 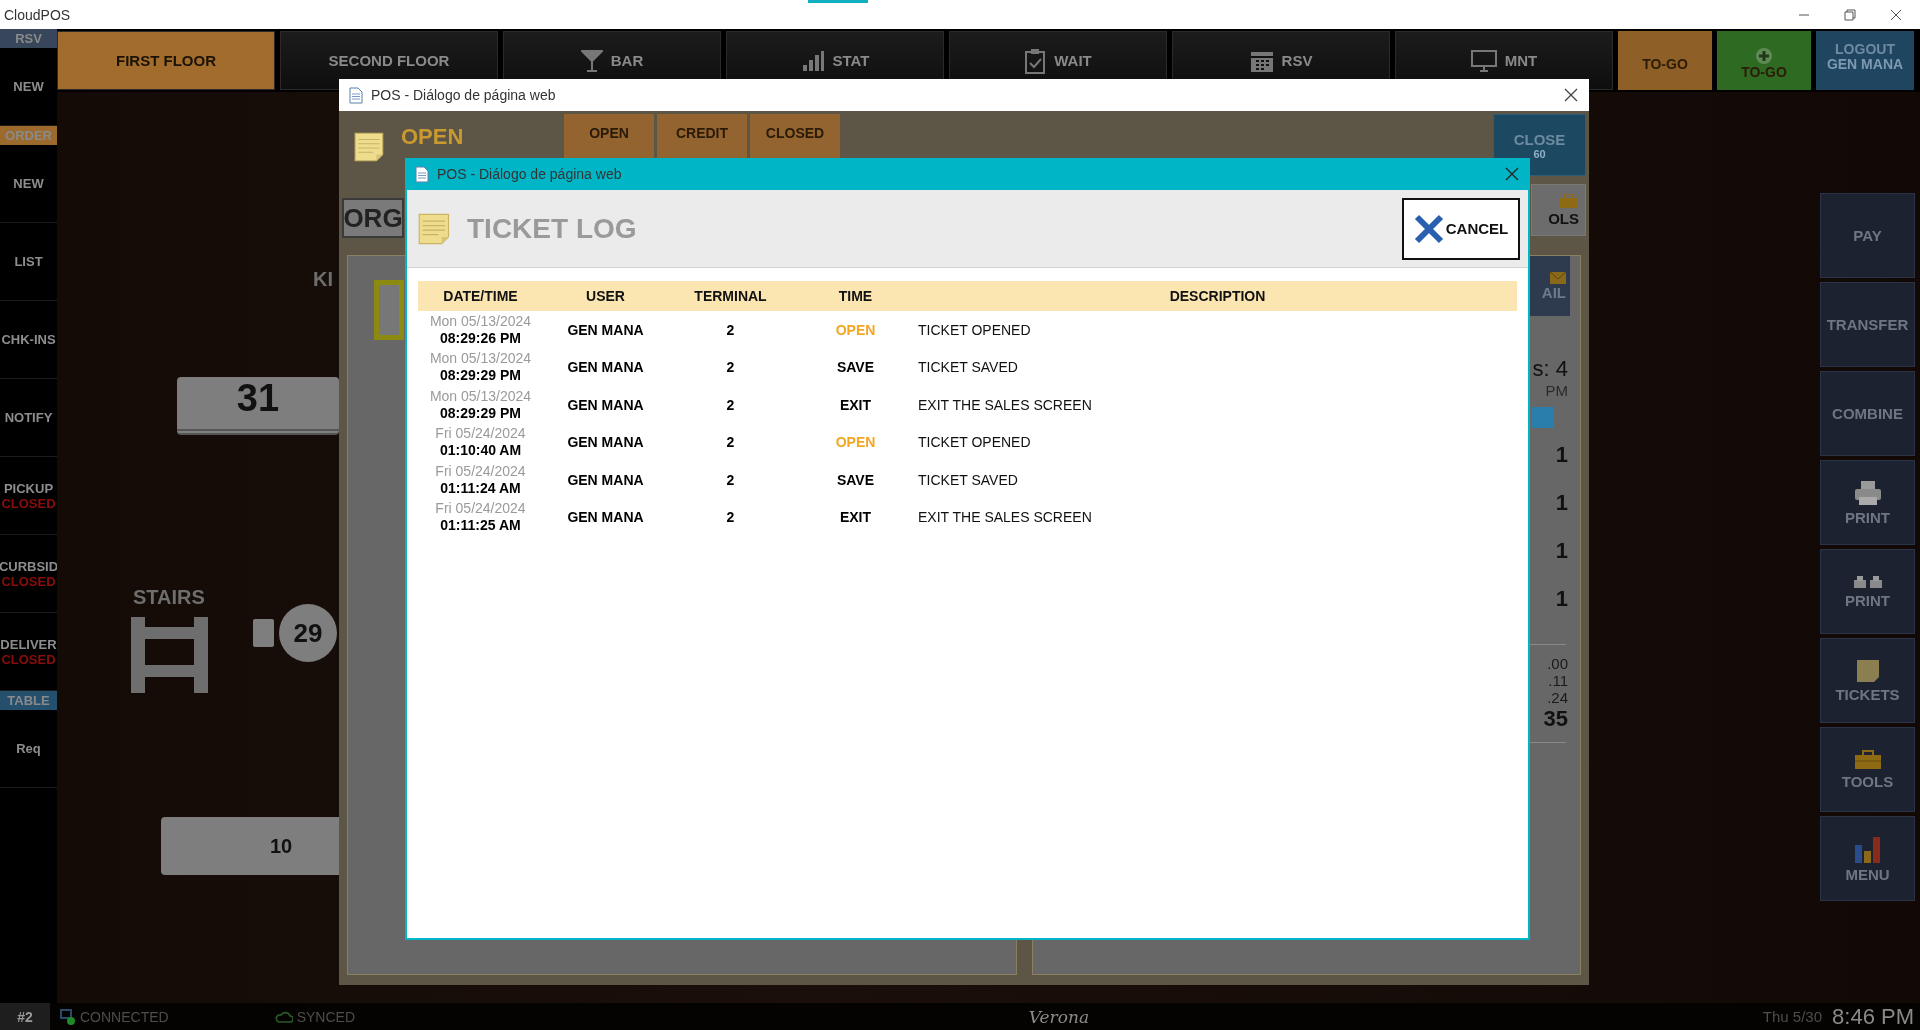 What do you see at coordinates (1558, 210) in the screenshot?
I see `toolbox-button: OLS` at bounding box center [1558, 210].